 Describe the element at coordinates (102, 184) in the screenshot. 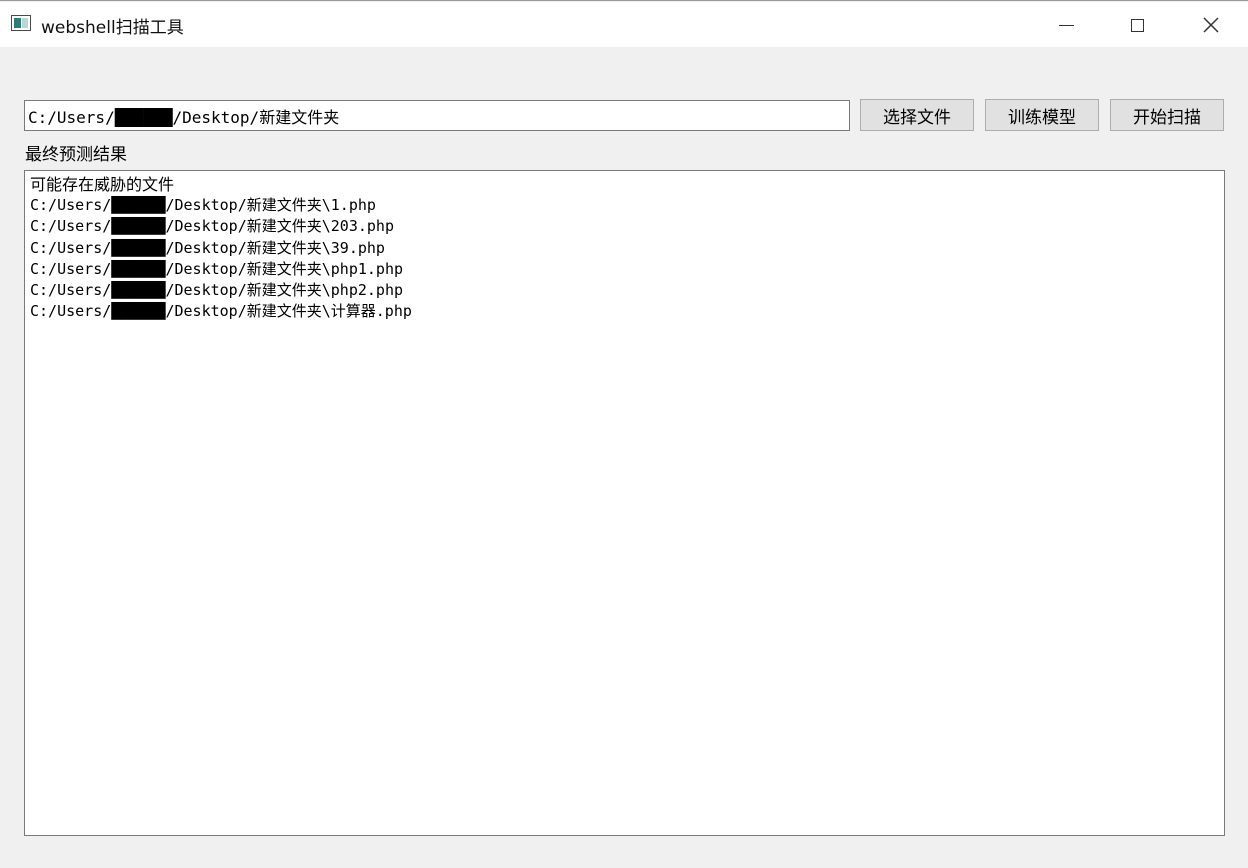

I see `results-header: 可能存在威胁的文件` at that location.